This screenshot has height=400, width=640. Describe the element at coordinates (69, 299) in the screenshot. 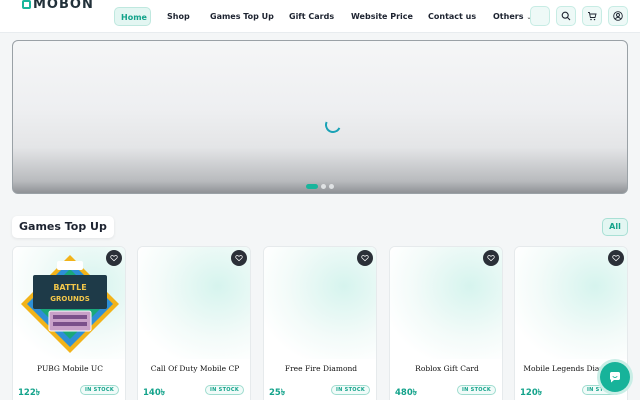

I see `svg-text: GROUNDS` at that location.